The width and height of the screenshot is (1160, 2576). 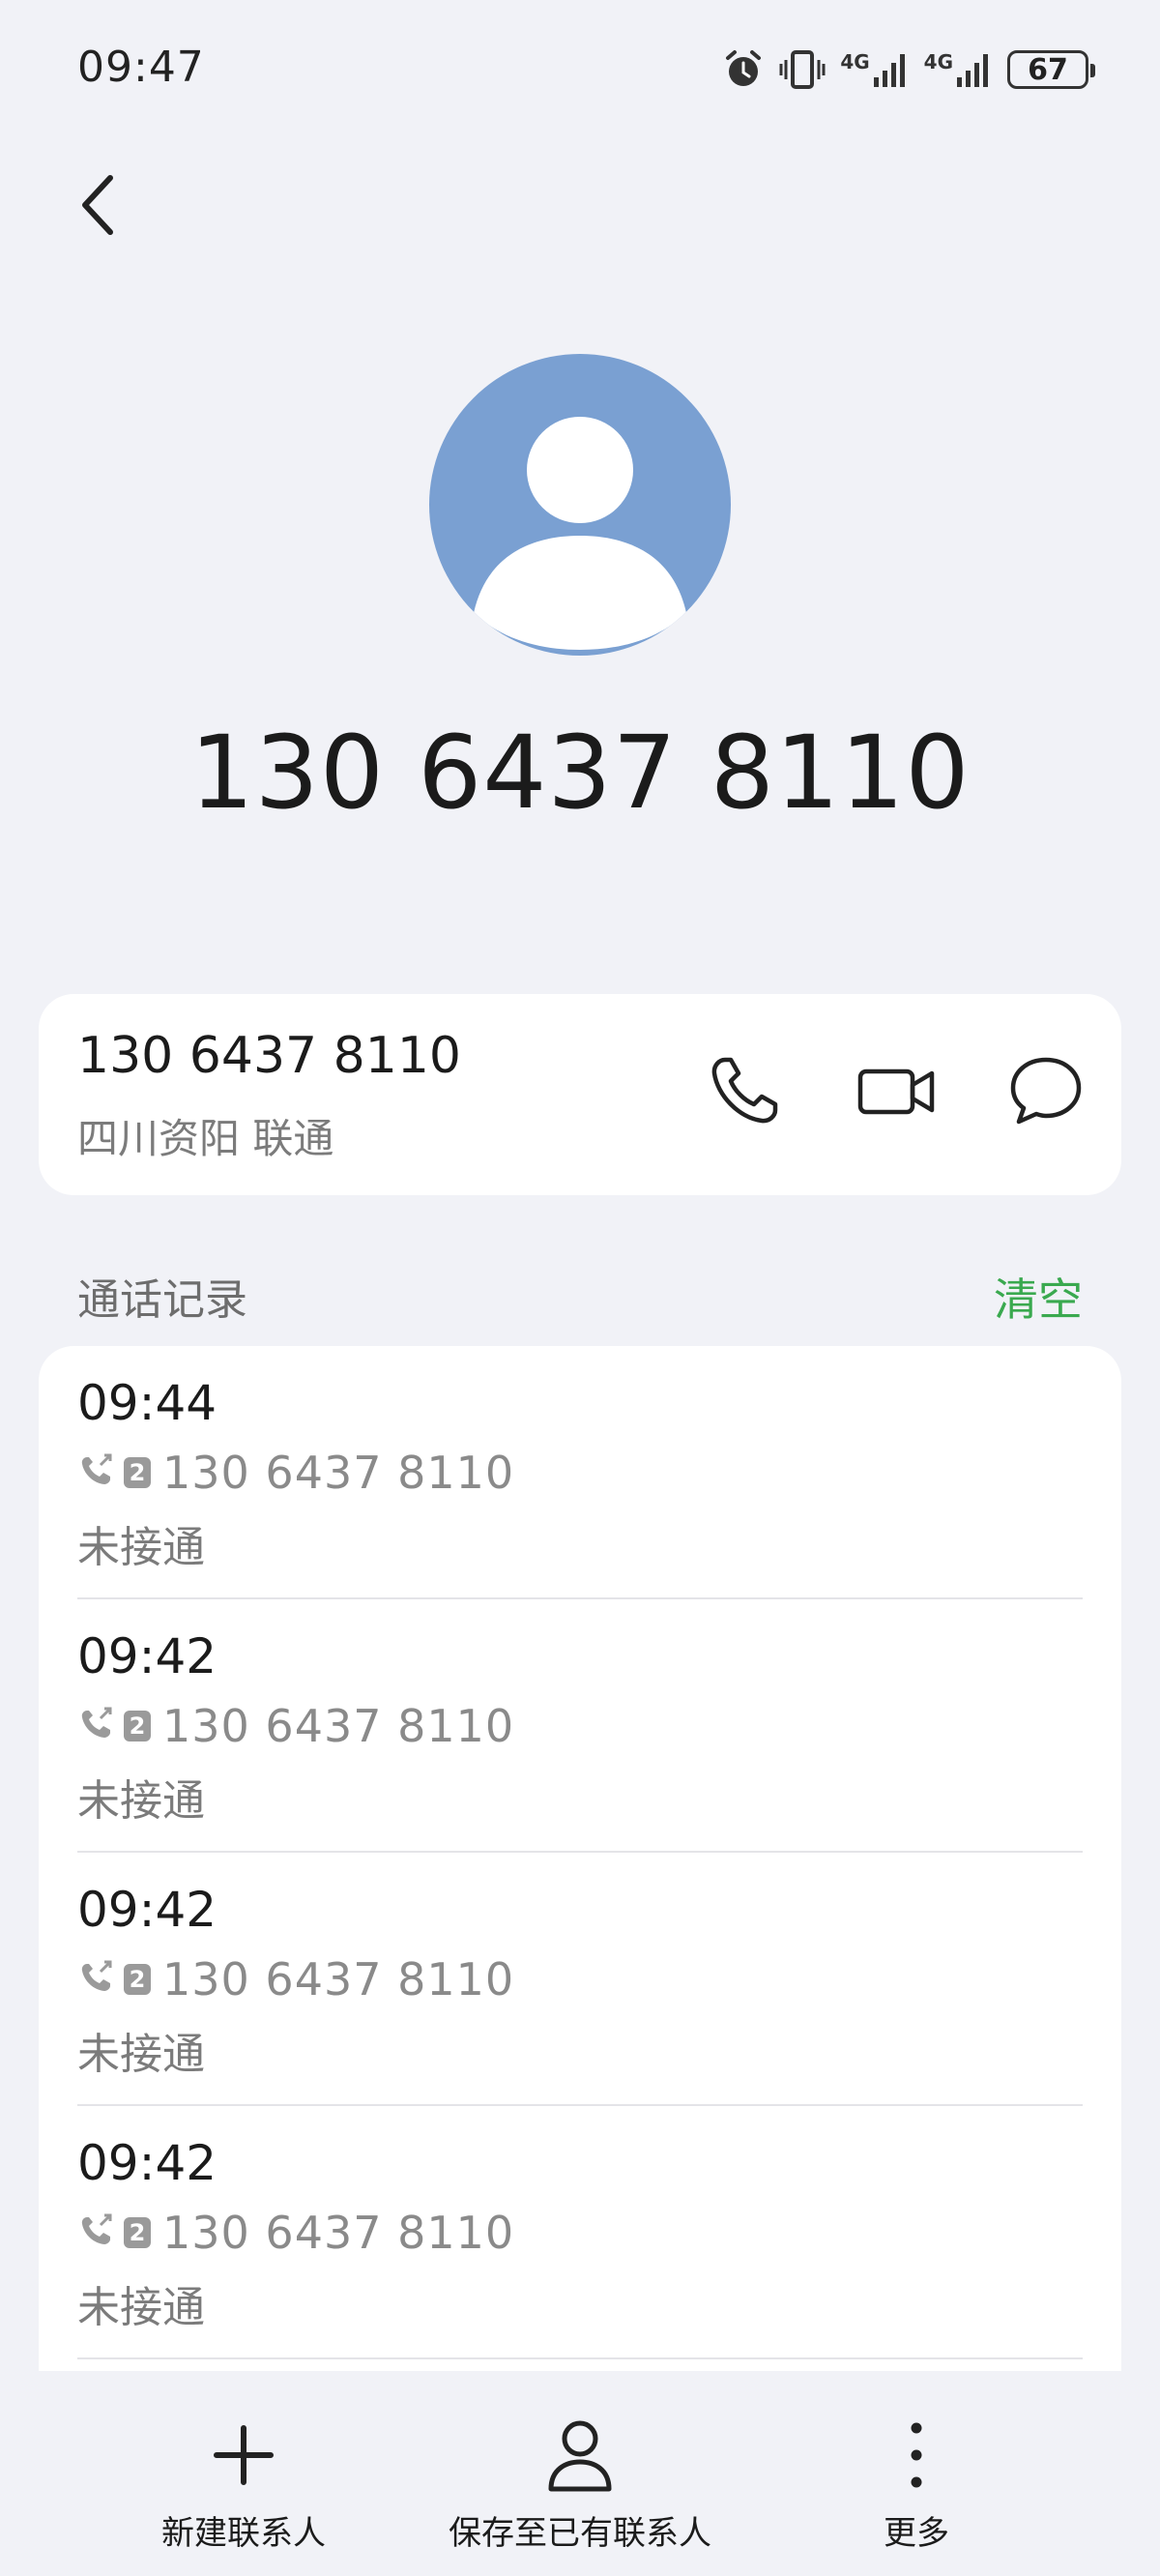 I want to click on clear-button: 清空, so click(x=1038, y=1297).